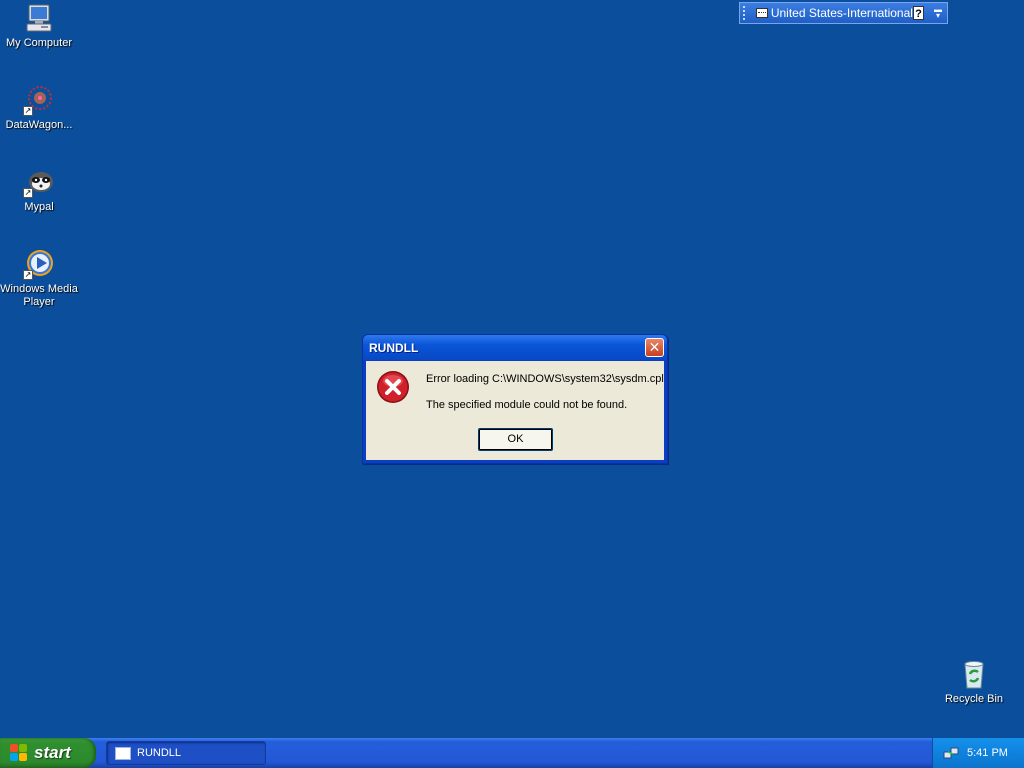 The image size is (1024, 768). Describe the element at coordinates (761, 13) in the screenshot. I see `keyboard-icon` at that location.